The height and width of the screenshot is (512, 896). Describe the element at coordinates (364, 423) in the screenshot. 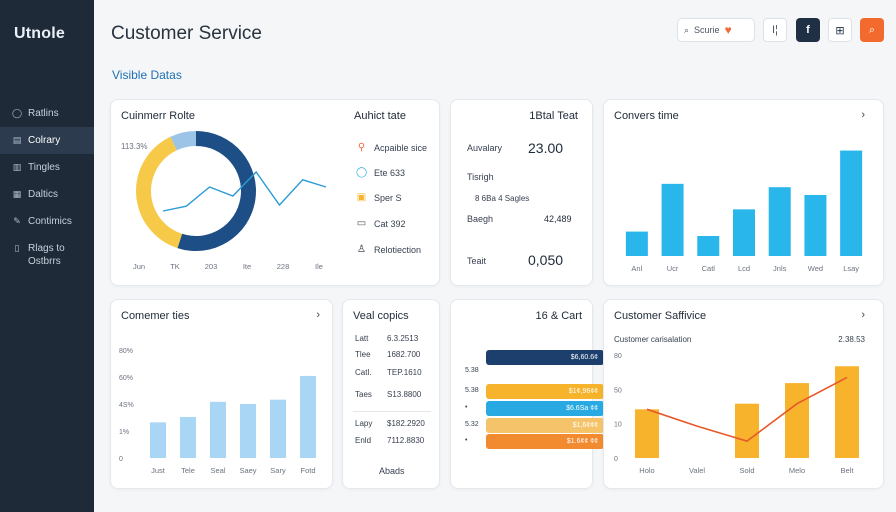

I see `row-label: Lapy` at that location.